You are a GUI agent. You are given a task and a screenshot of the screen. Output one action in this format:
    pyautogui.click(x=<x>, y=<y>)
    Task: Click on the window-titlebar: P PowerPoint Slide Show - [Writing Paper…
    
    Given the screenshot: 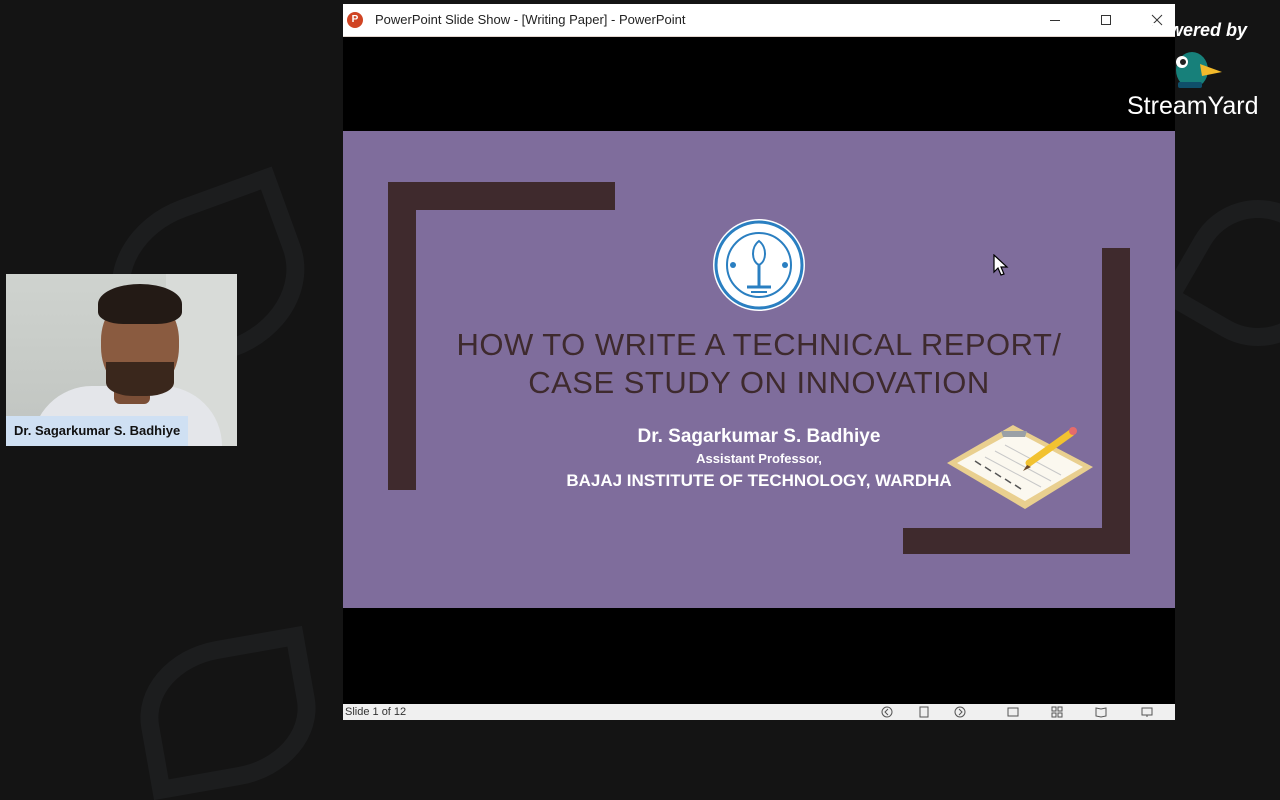 What is the action you would take?
    pyautogui.click(x=759, y=20)
    